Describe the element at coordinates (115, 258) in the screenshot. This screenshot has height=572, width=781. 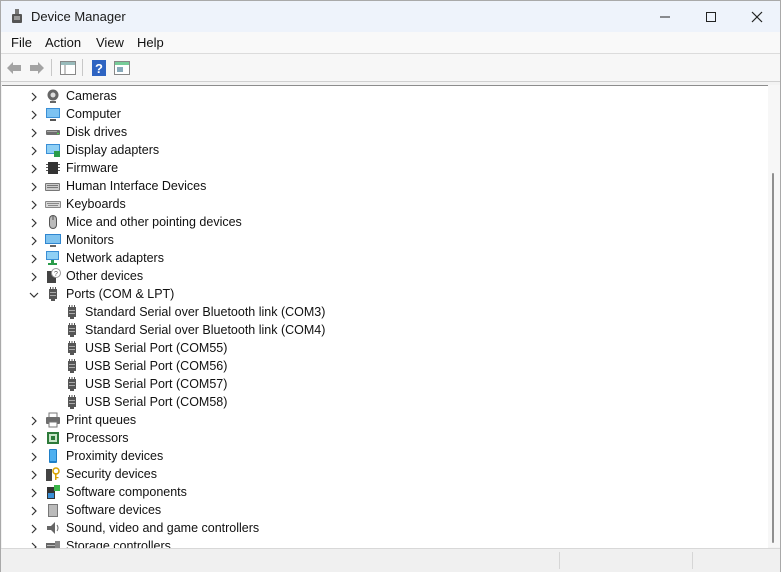
I see `tree-category-label: Network adapters` at that location.